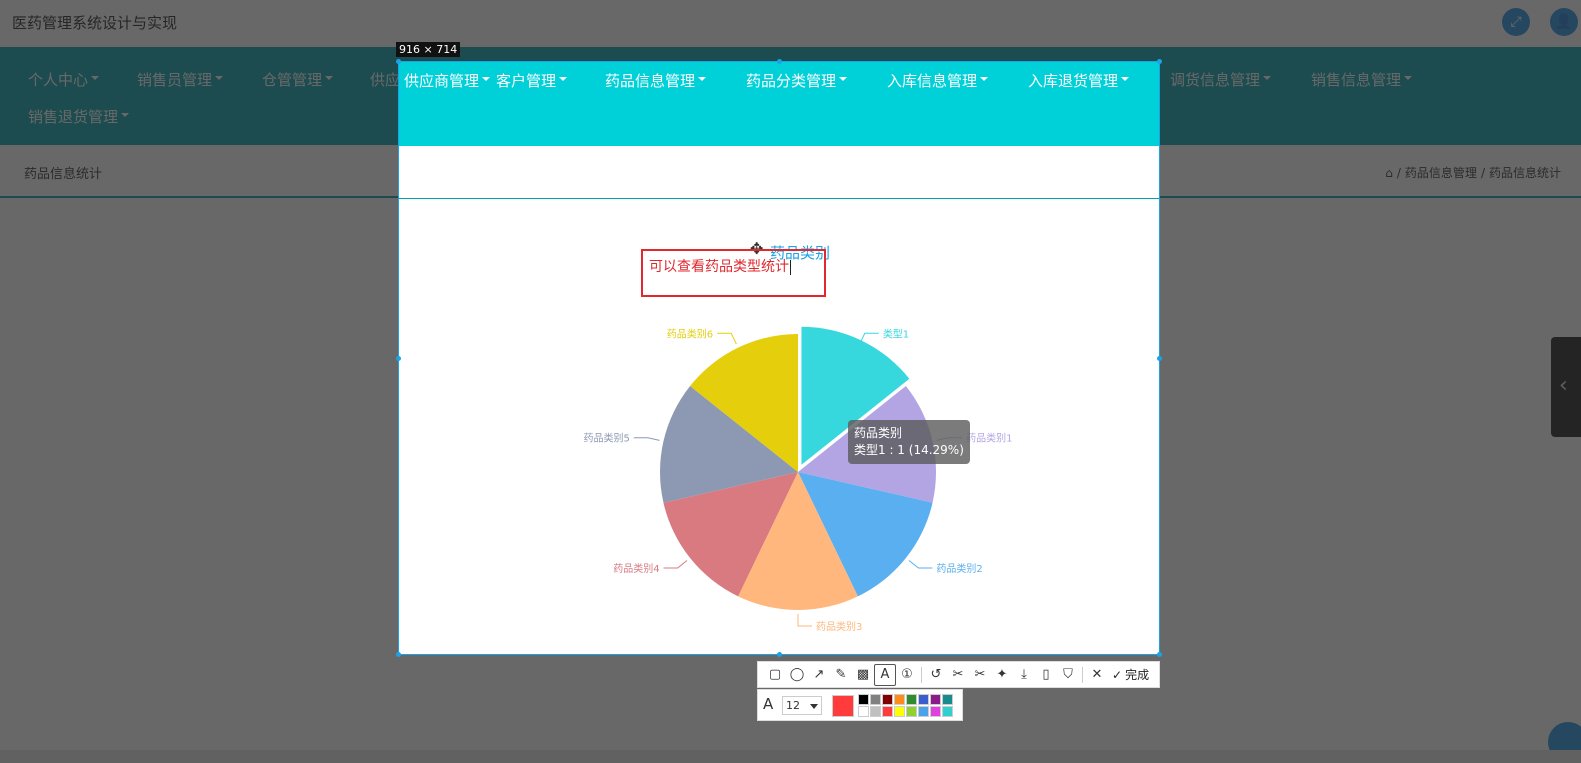 This screenshot has width=1581, height=763. I want to click on scissors-icon: ✂, so click(958, 675).